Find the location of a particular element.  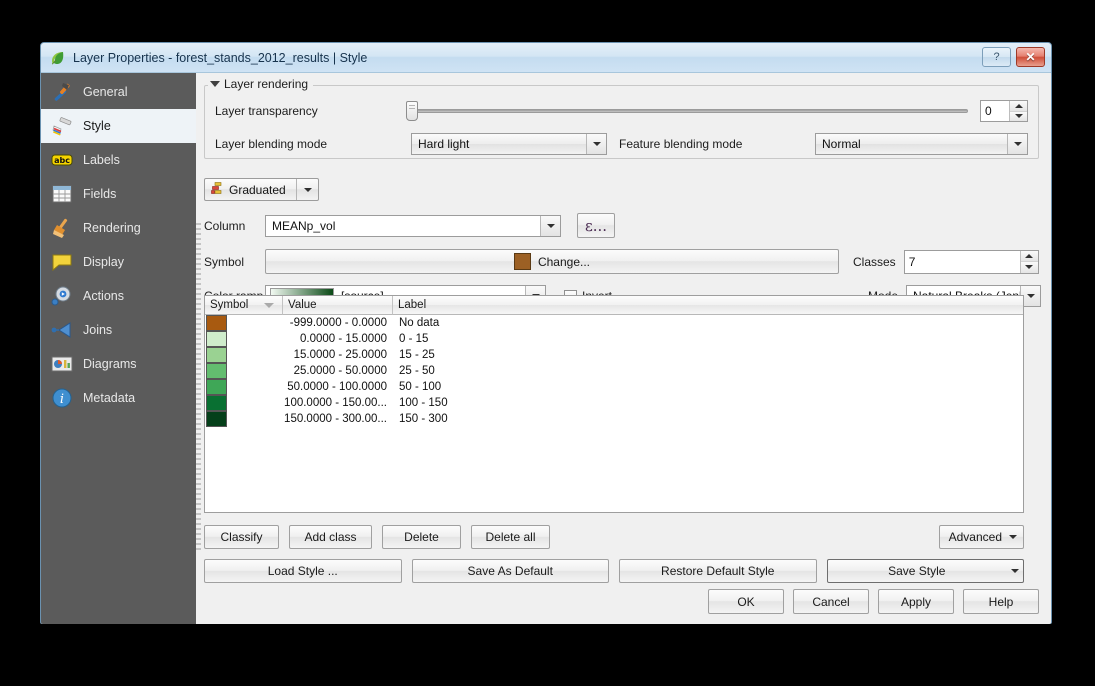

cell-label: 25 - 50 is located at coordinates (708, 371).